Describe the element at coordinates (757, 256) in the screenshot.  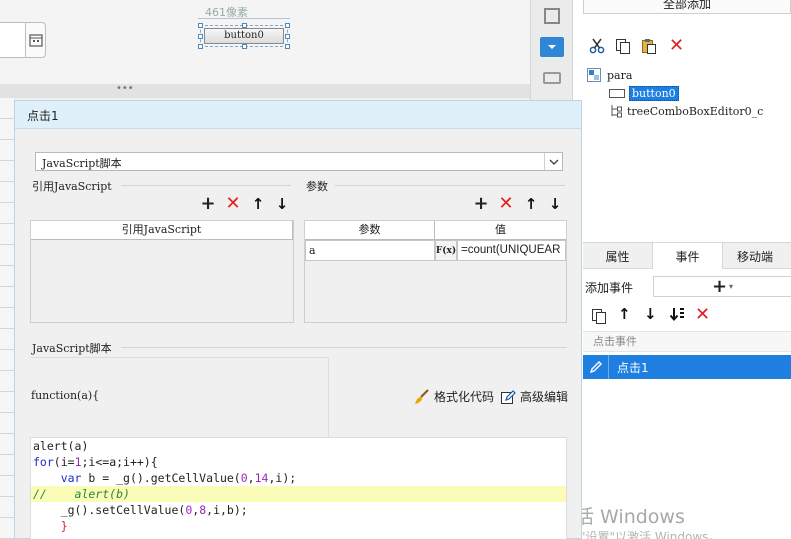
I see `tab-mobile: 移动端` at that location.